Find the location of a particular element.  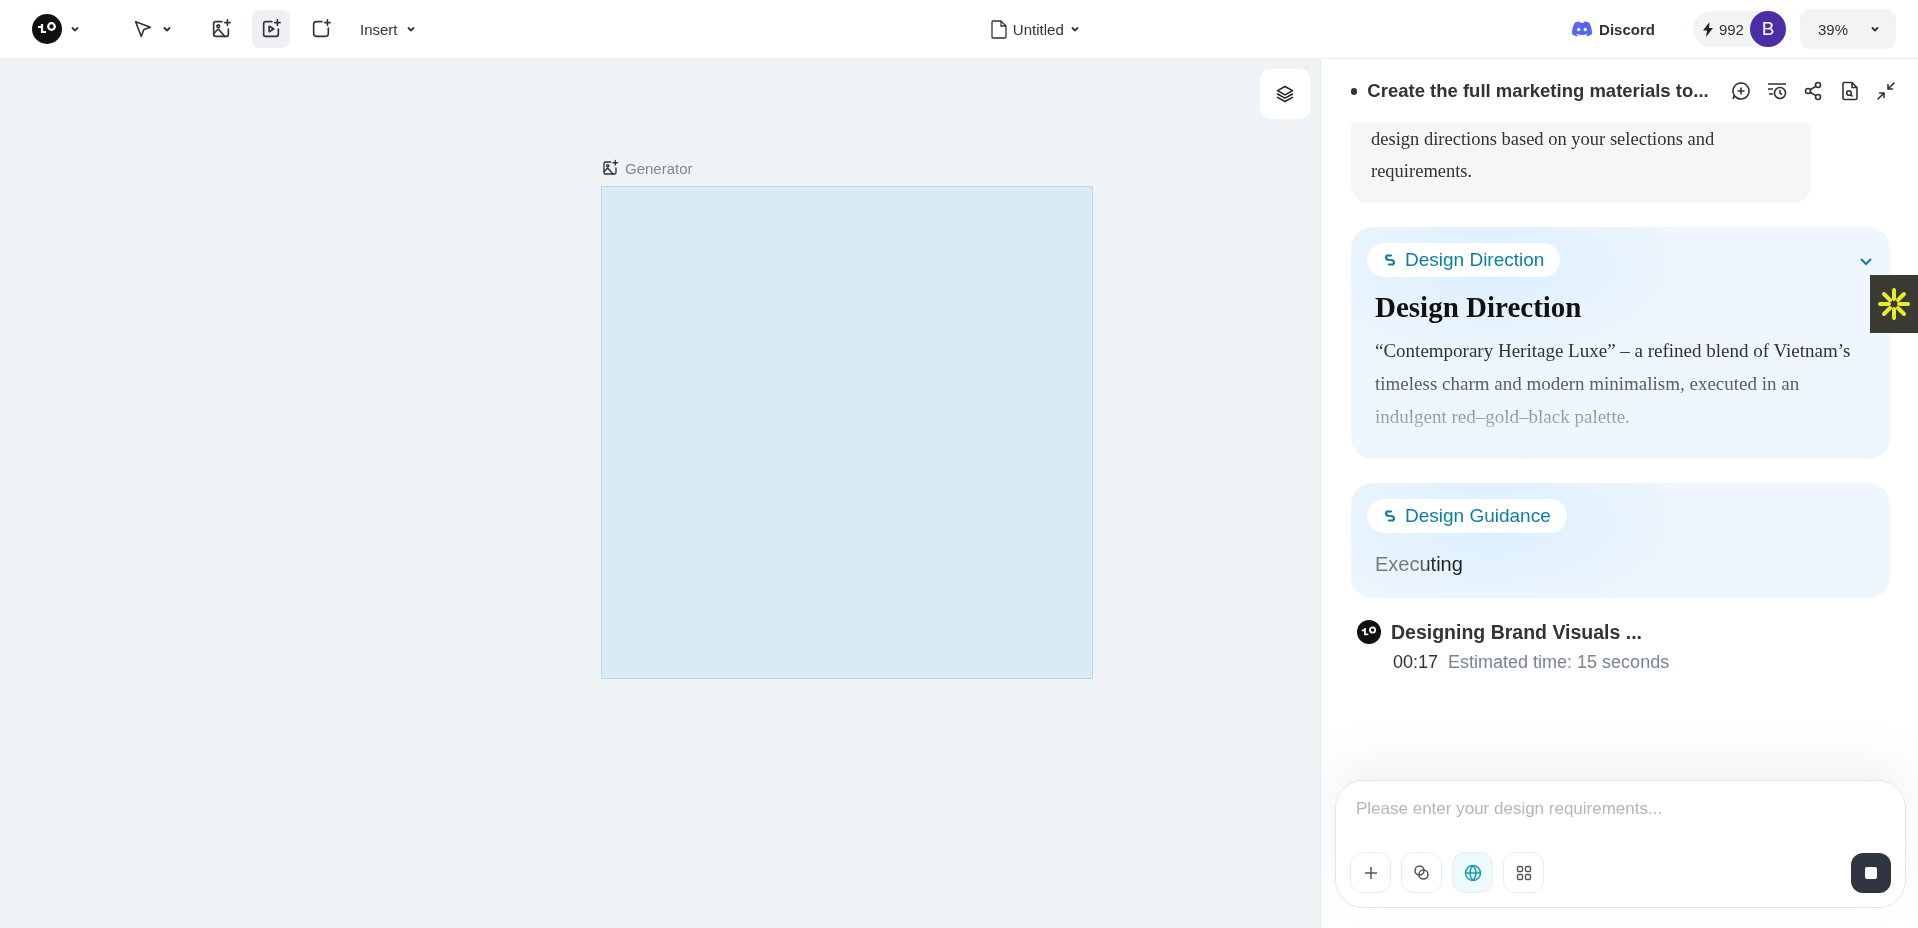

file-search-icon is located at coordinates (1849, 91).